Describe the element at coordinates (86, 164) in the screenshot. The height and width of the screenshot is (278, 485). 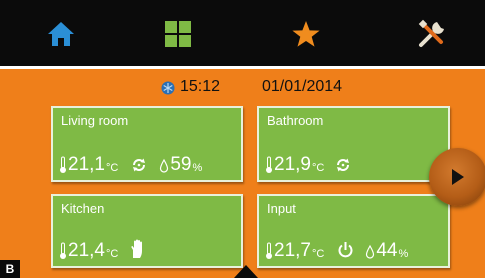
I see `temperature-value: 21,1` at that location.